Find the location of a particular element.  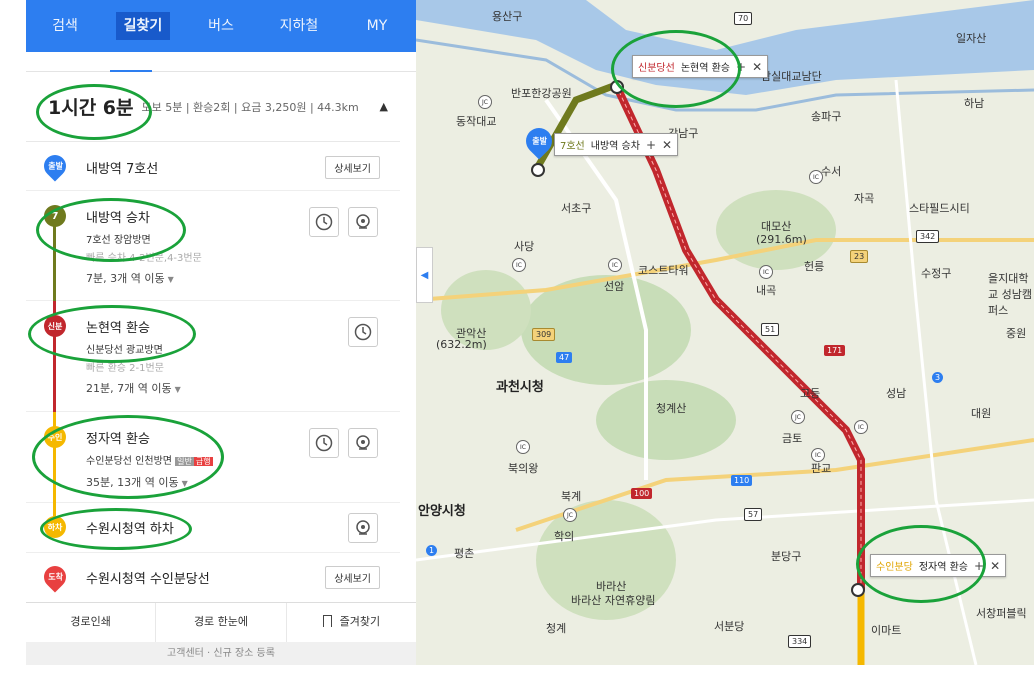

label-jungwon: 중원 is located at coordinates (1016, 333).